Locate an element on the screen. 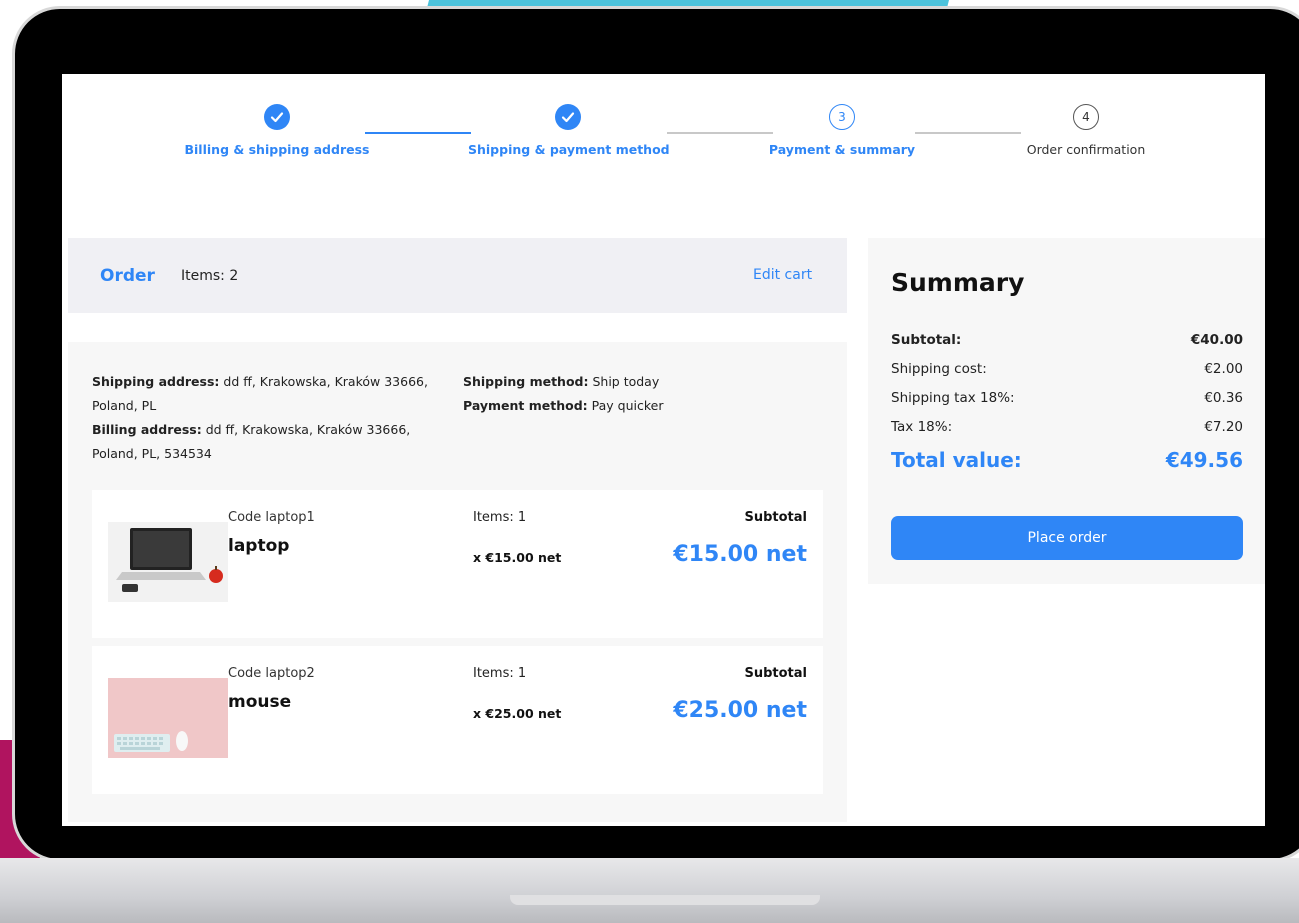  summary-subtotal-row: Subtotal: €40.00 is located at coordinates (1067, 340).